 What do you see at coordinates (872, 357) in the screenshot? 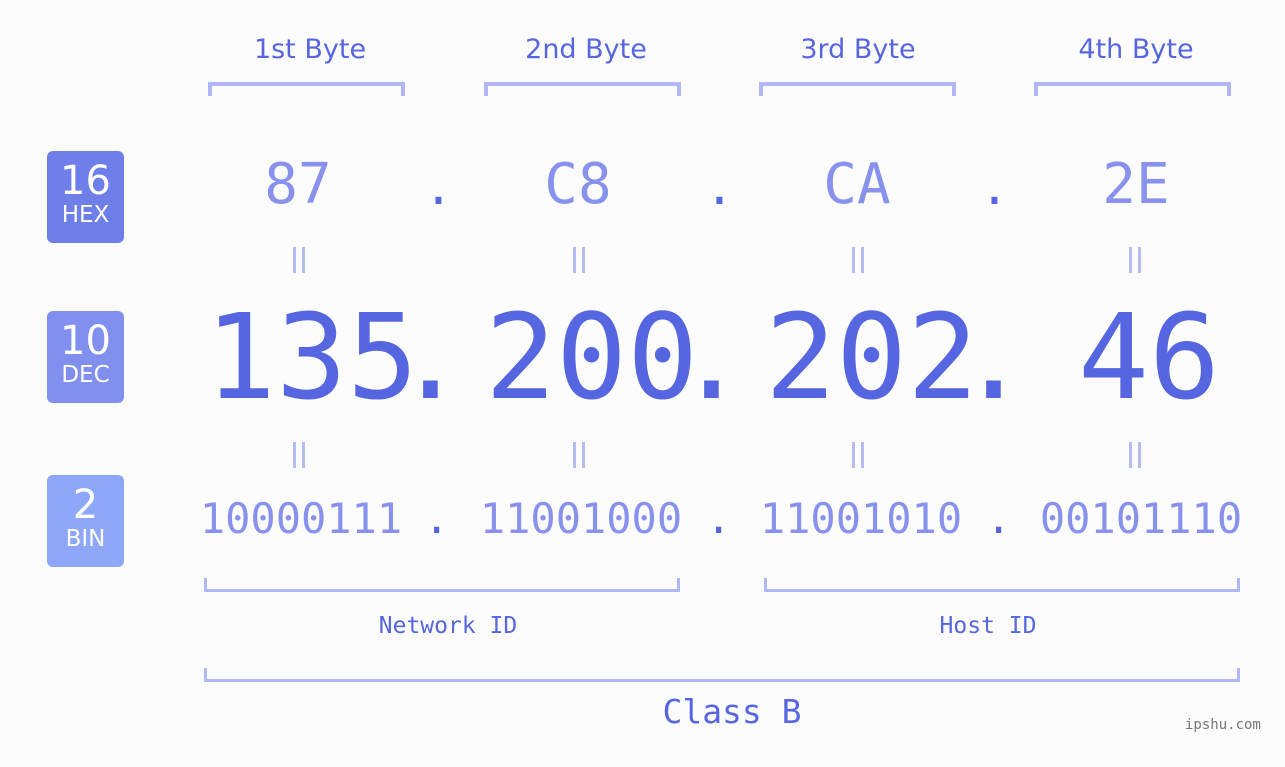
I see `dec-byte-3: 202` at bounding box center [872, 357].